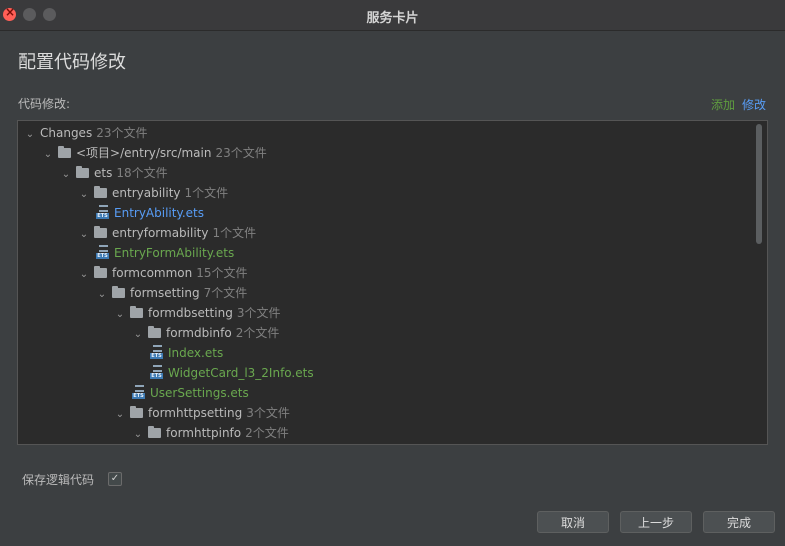 This screenshot has height=546, width=785. What do you see at coordinates (190, 313) in the screenshot?
I see `tree-item-name: formdbsetting` at bounding box center [190, 313].